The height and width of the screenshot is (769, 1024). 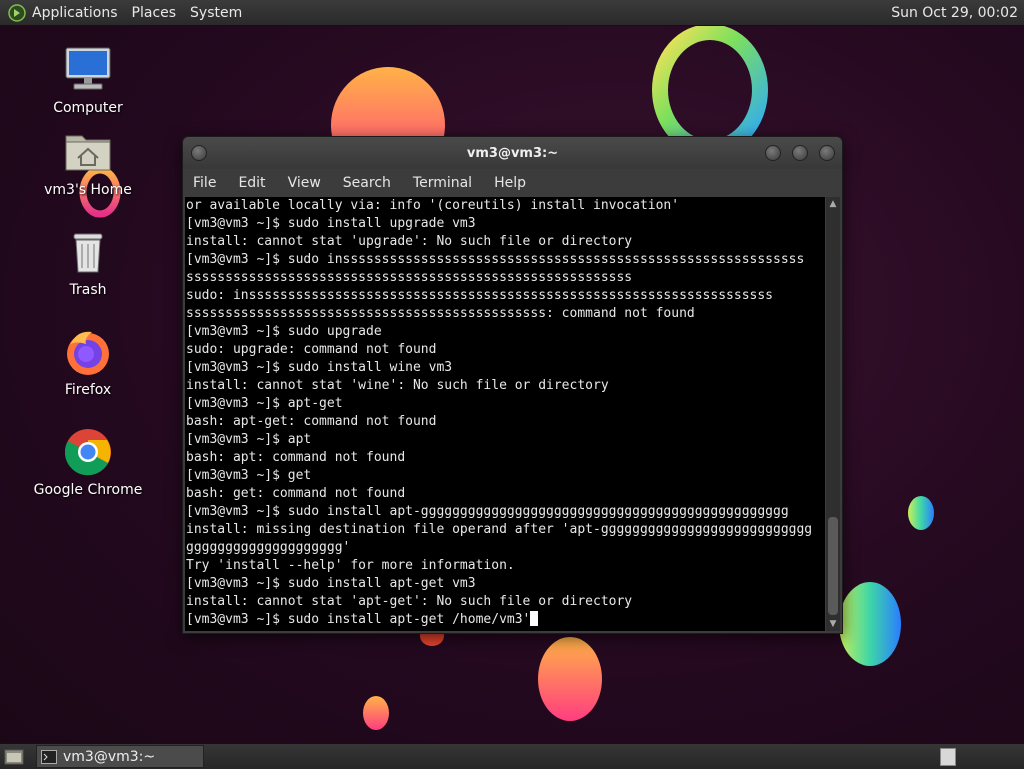 I want to click on firefox-icon, so click(x=88, y=353).